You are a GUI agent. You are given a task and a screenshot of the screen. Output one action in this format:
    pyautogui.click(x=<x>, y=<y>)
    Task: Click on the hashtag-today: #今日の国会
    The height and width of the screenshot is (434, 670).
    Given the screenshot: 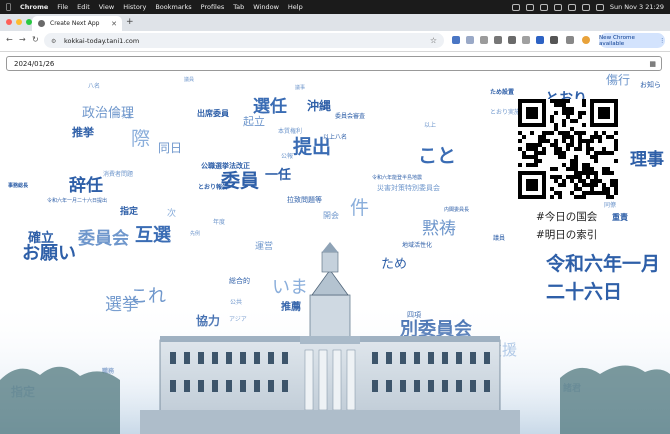 What is the action you would take?
    pyautogui.click(x=567, y=217)
    